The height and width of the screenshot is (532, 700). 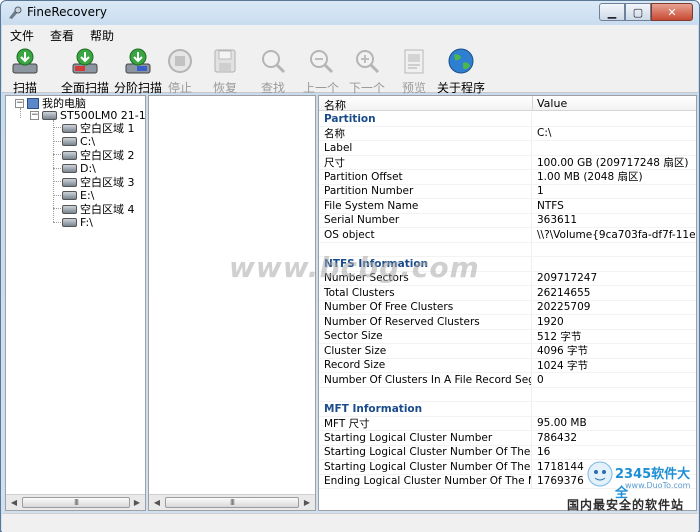 What do you see at coordinates (367, 71) in the screenshot?
I see `find-next-button: 下一个` at bounding box center [367, 71].